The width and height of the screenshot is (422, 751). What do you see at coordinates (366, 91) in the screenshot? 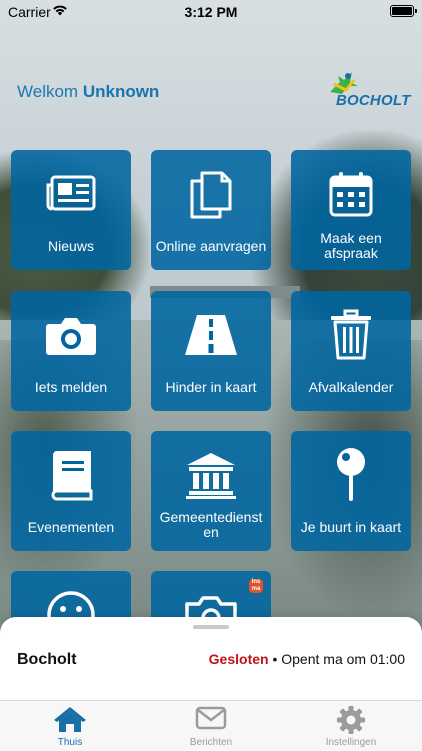
I see `bocholt-logo: BOCHOLT` at bounding box center [366, 91].